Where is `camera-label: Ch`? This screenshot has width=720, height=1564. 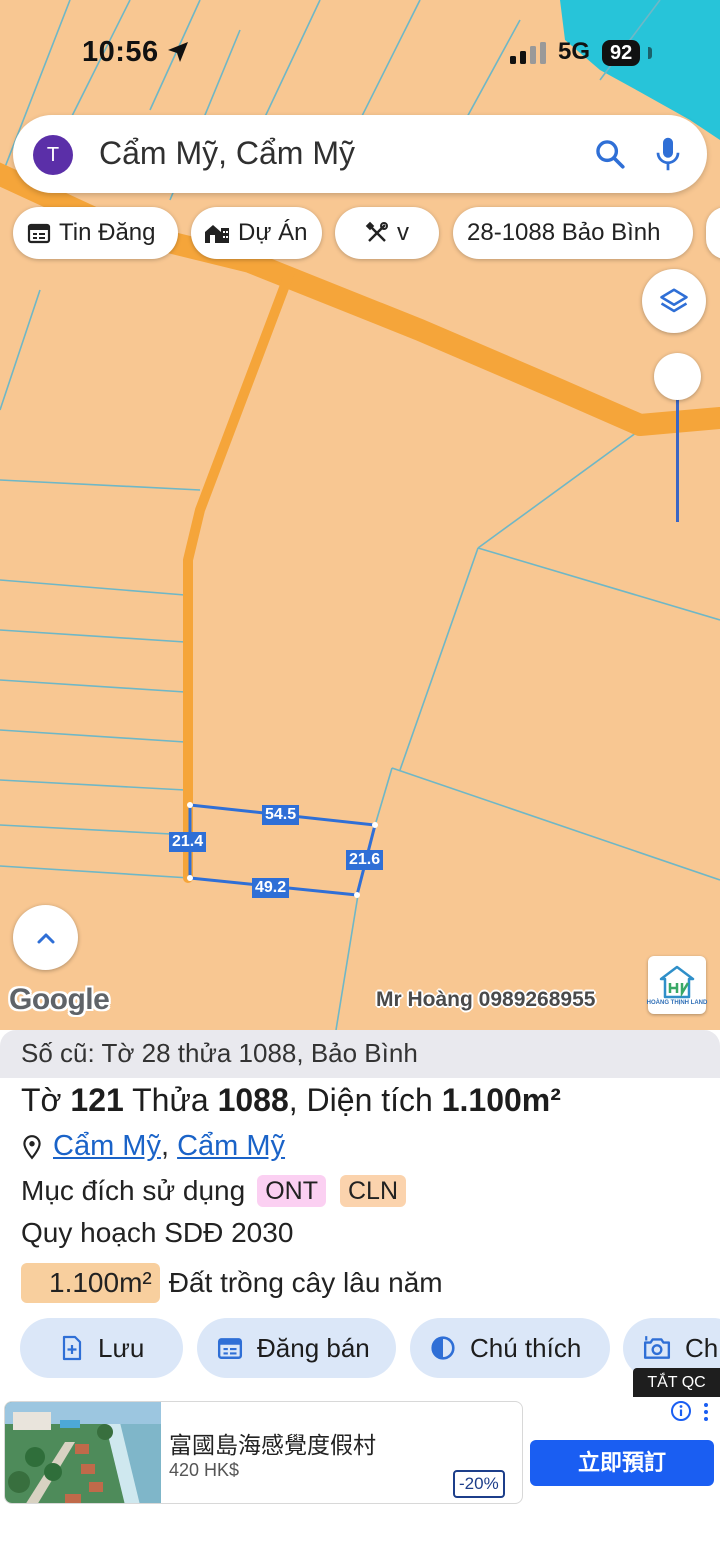
camera-label: Ch is located at coordinates (702, 1347).